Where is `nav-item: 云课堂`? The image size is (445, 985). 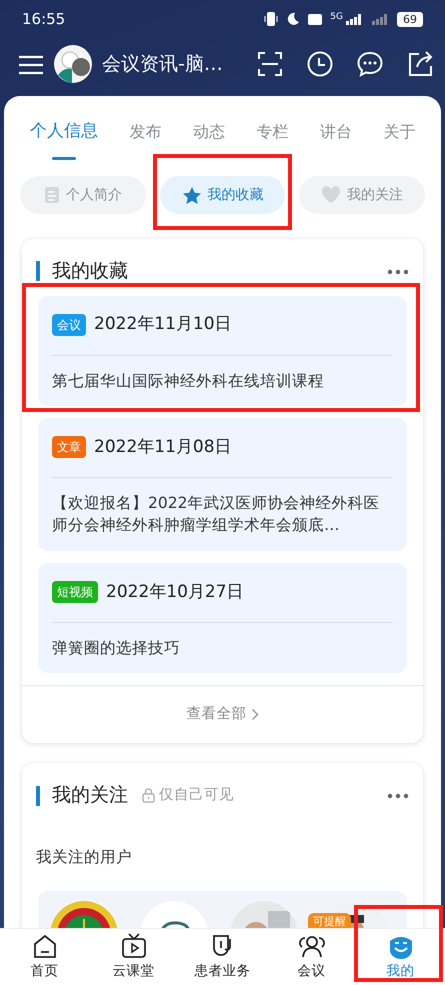 nav-item: 云课堂 is located at coordinates (133, 957).